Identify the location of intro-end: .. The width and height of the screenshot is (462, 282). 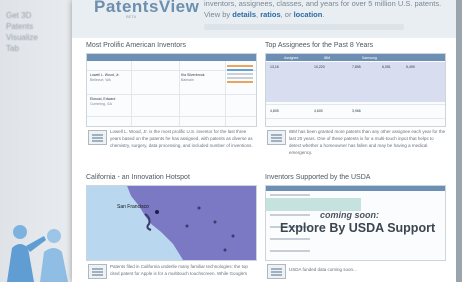
(323, 14).